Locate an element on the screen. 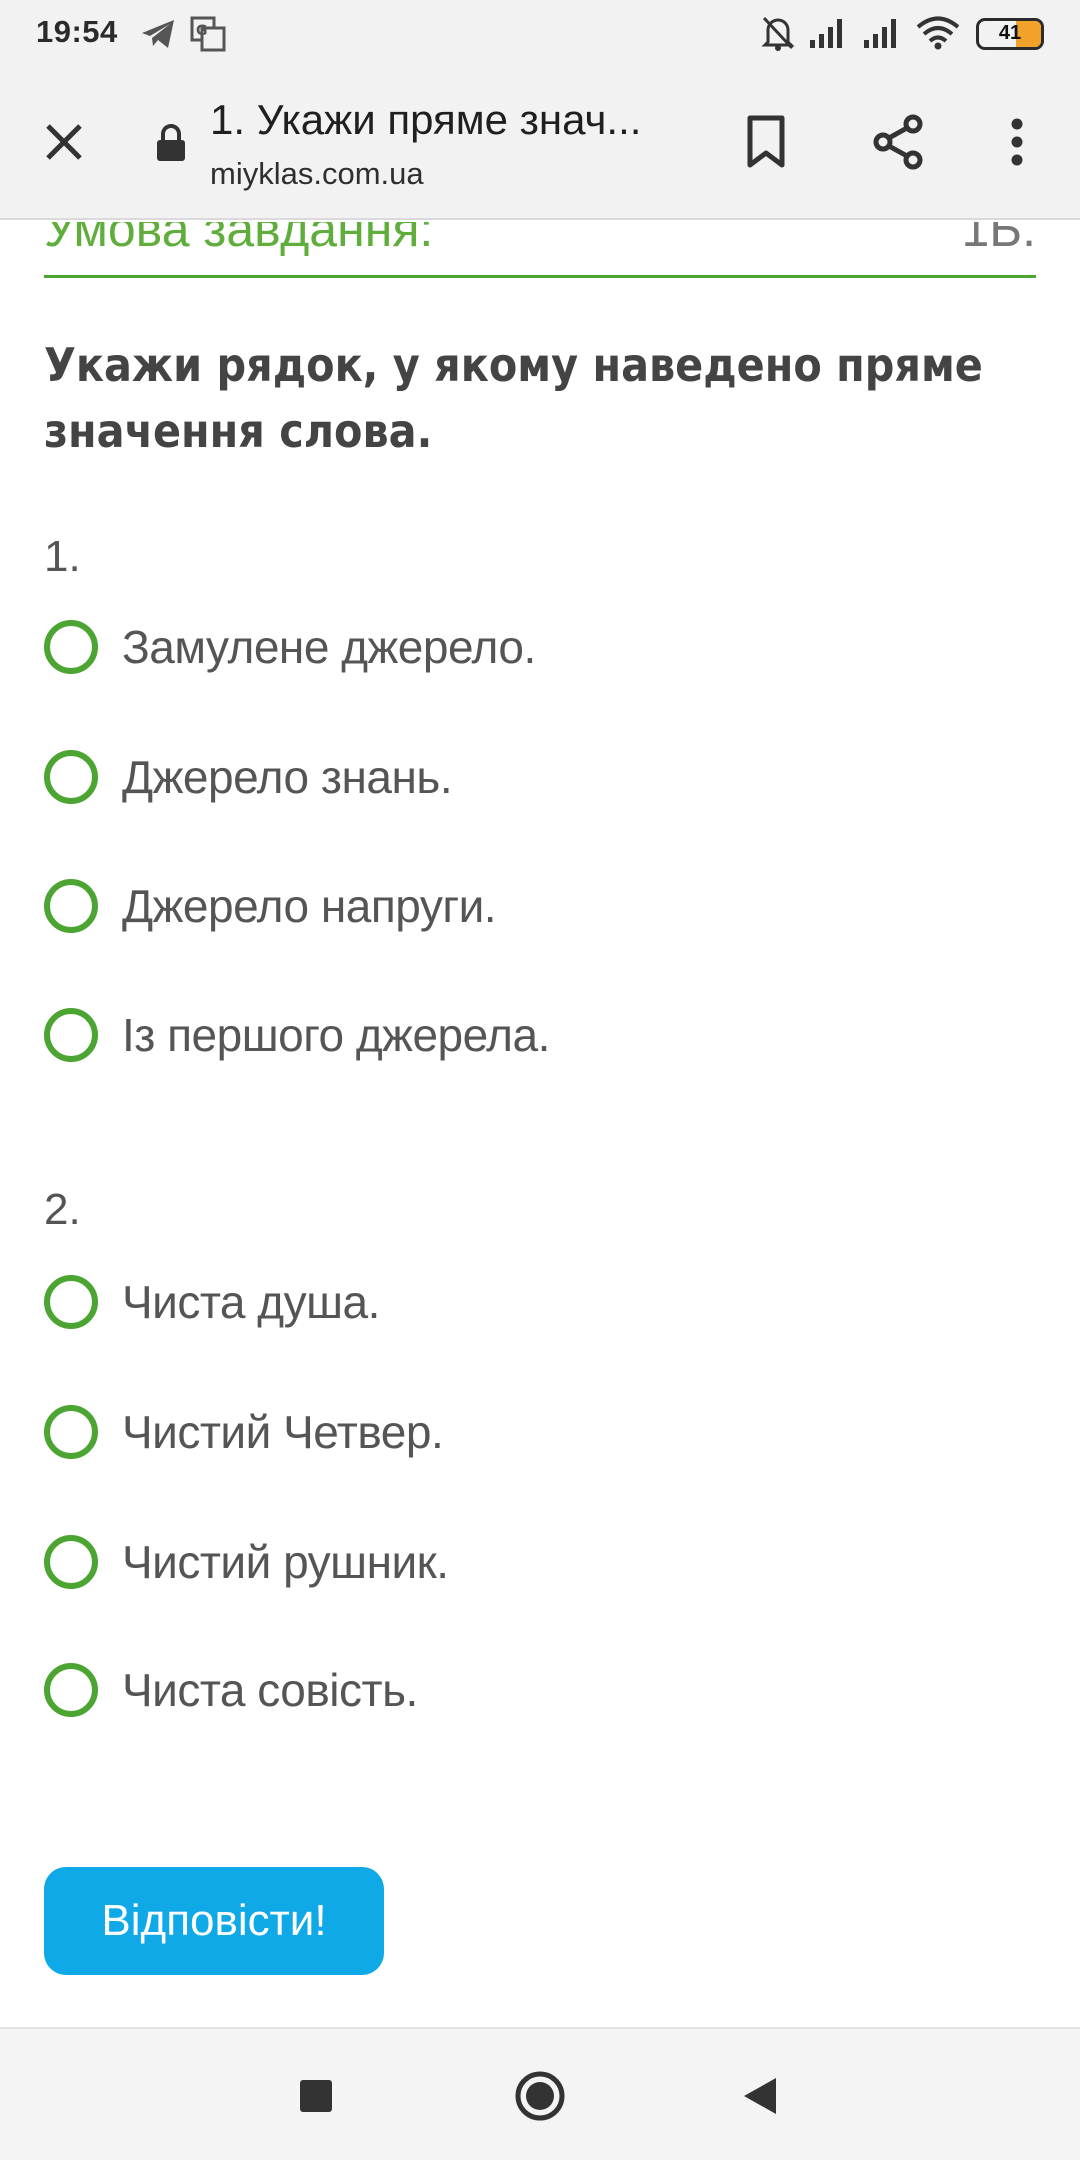 The height and width of the screenshot is (2160, 1080). browser-toolbar: 1. Укажи пряме знач... miyklas.com.ua is located at coordinates (540, 143).